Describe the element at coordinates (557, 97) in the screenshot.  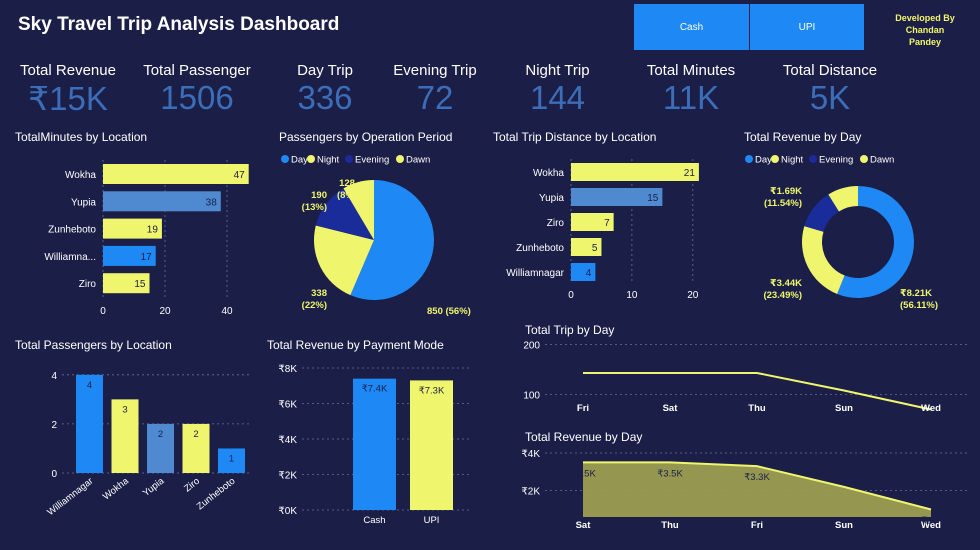
I see `kpi-value: 144` at that location.